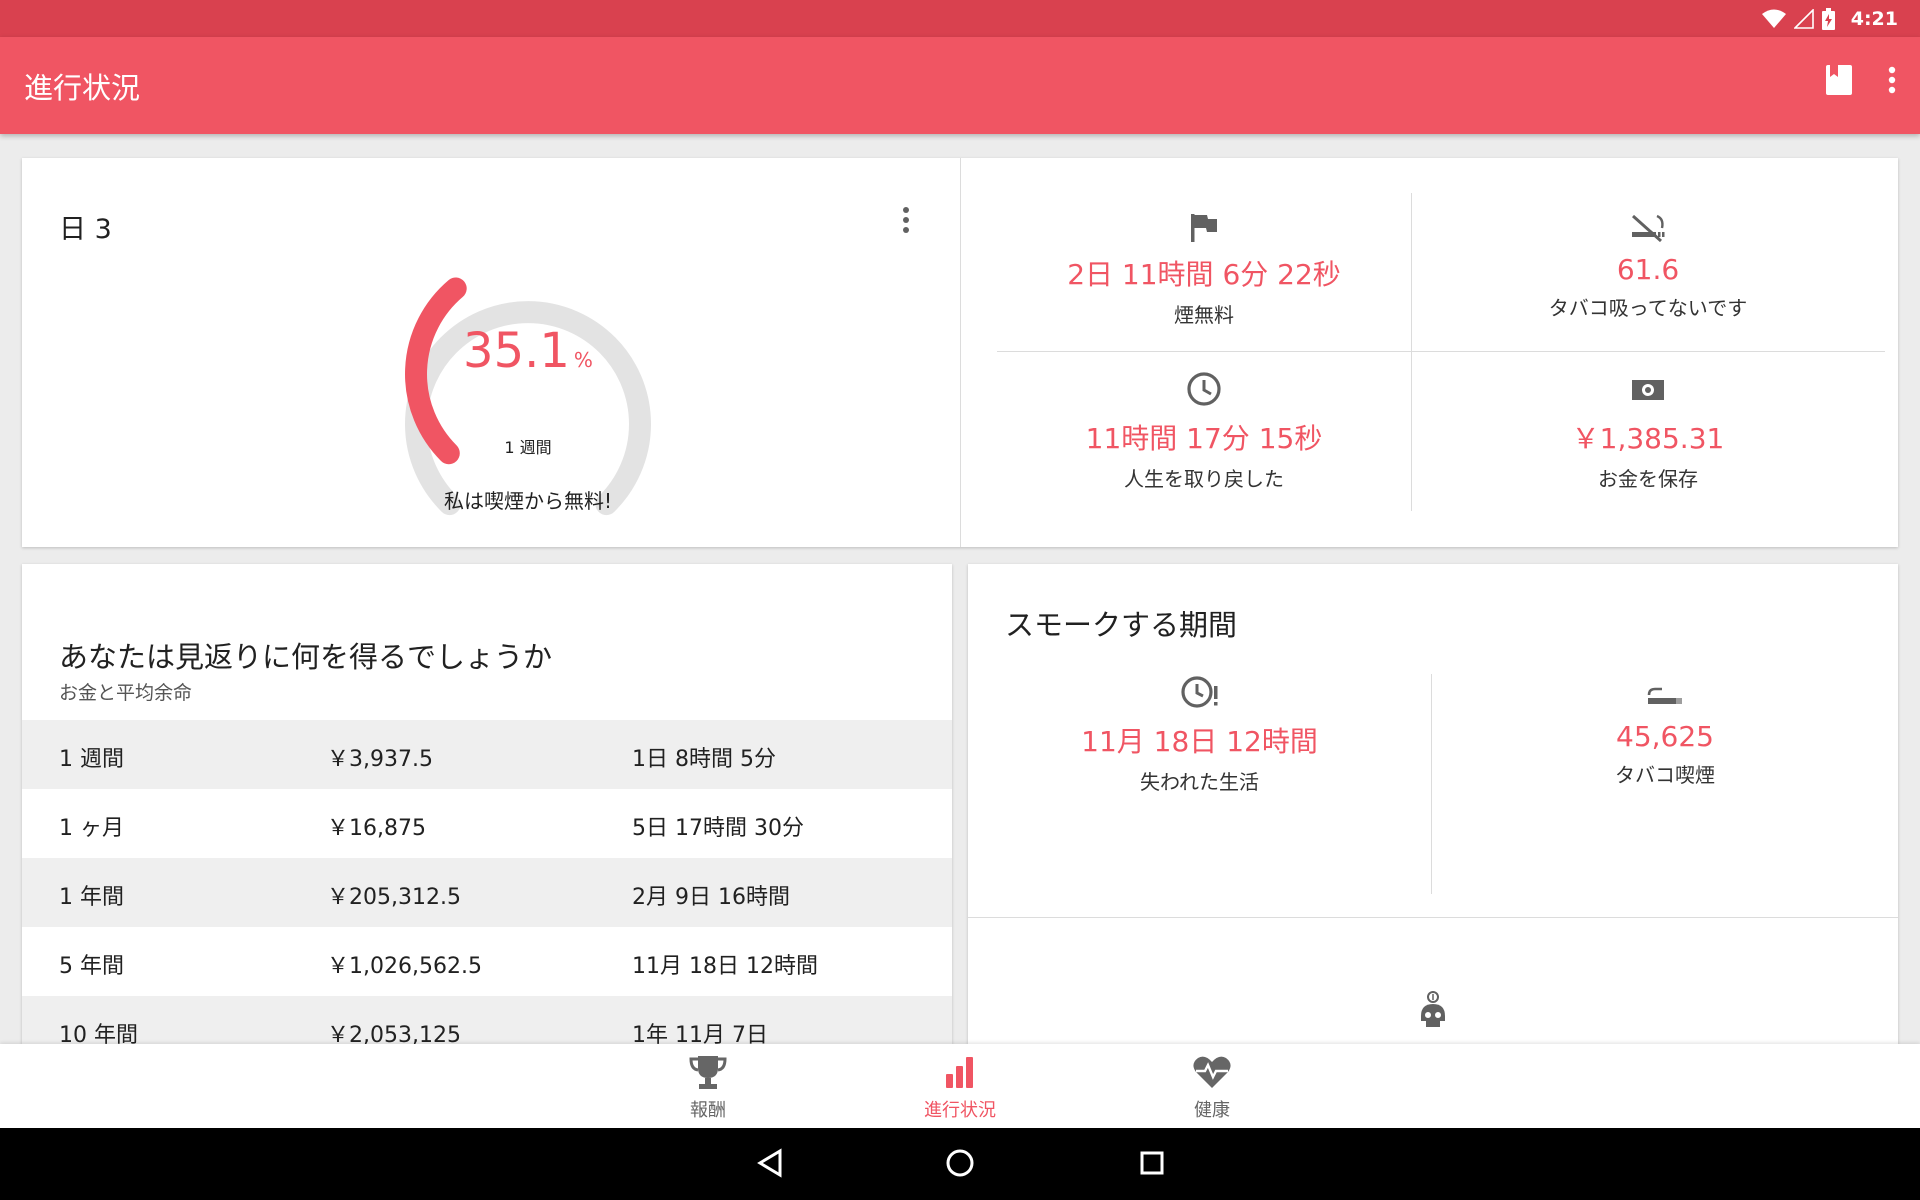 The height and width of the screenshot is (1200, 1920). Describe the element at coordinates (1204, 389) in the screenshot. I see `clock-icon` at that location.